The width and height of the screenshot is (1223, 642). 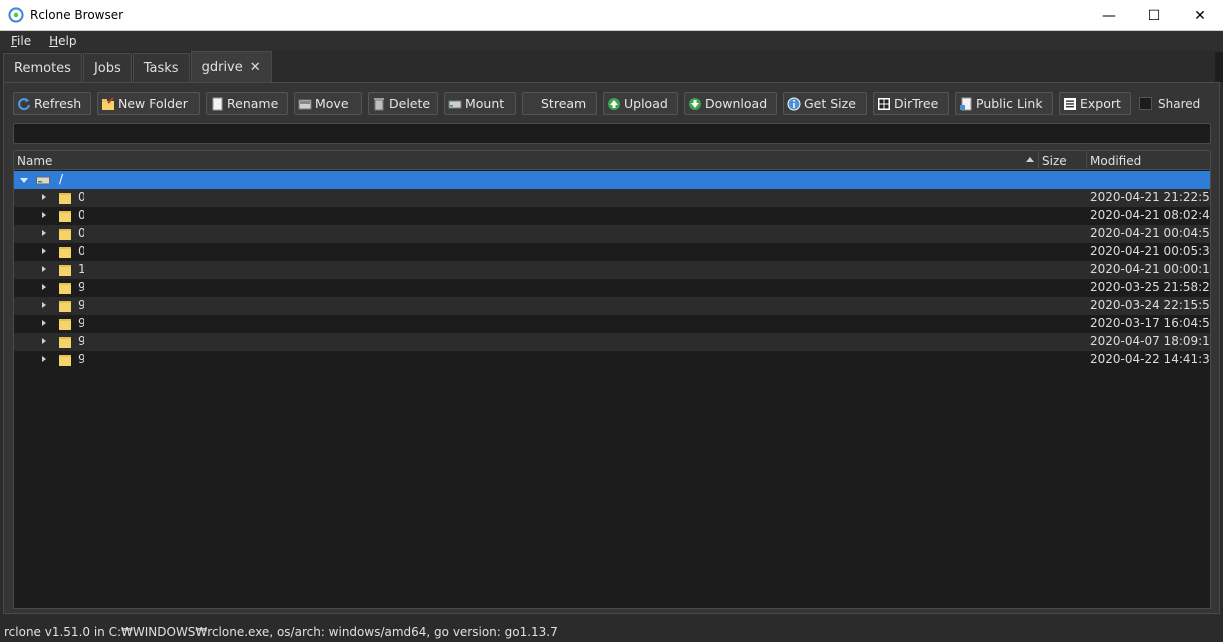 What do you see at coordinates (35, 160) in the screenshot?
I see `column-name-label: Name` at bounding box center [35, 160].